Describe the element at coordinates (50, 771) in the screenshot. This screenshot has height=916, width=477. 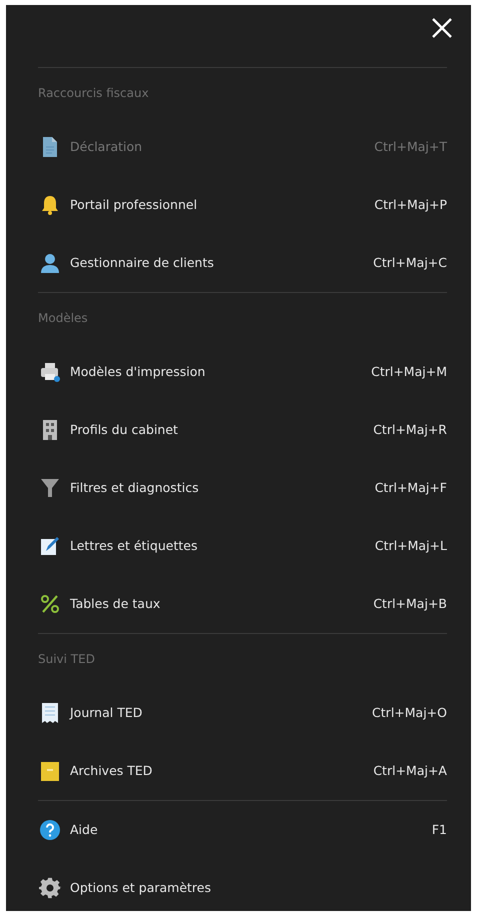
I see `archive-box-icon` at that location.